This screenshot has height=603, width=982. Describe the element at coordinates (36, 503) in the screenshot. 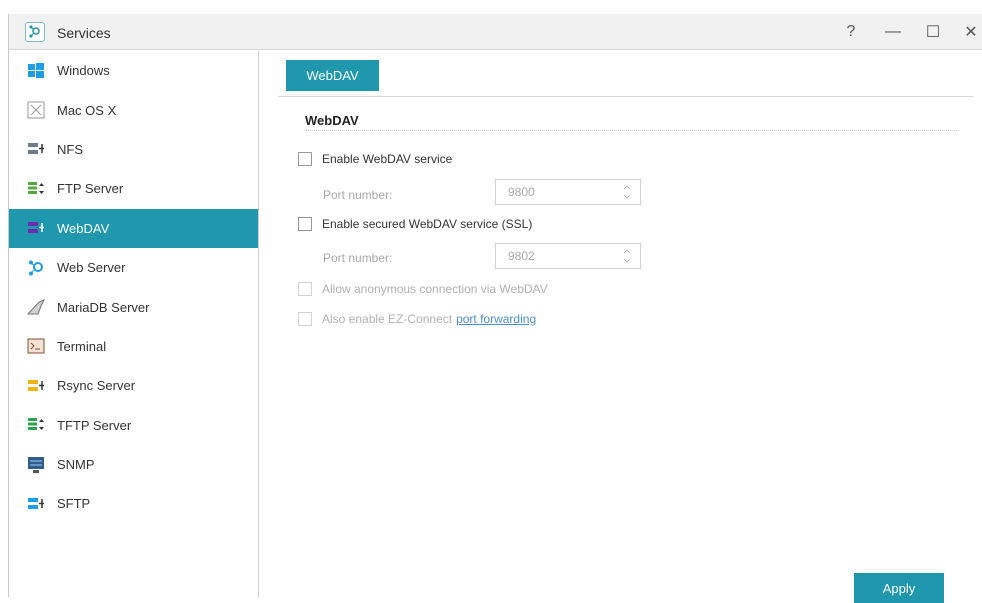

I see `sftp-icon` at that location.